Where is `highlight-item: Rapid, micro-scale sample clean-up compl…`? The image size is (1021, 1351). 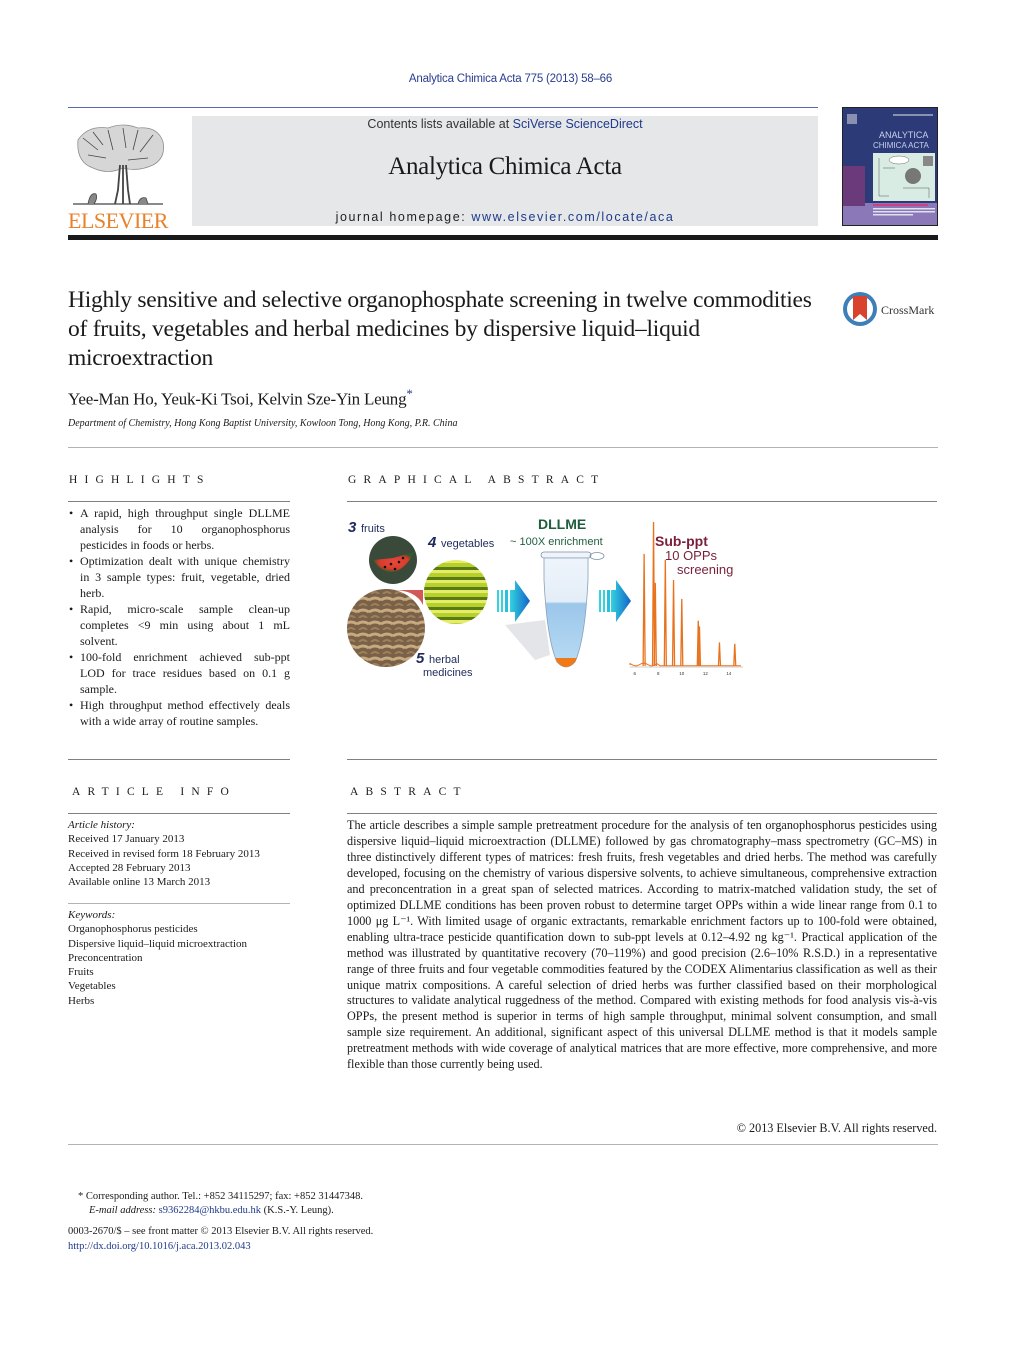
highlight-item: Rapid, micro-scale sample clean-up compl… is located at coordinates (179, 625).